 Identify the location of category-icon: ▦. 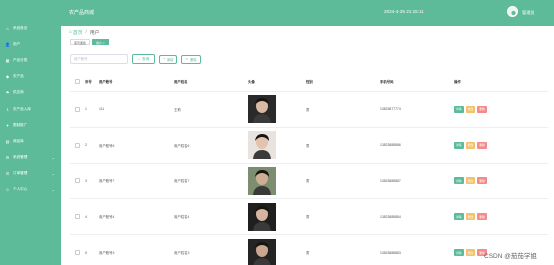
(7, 60).